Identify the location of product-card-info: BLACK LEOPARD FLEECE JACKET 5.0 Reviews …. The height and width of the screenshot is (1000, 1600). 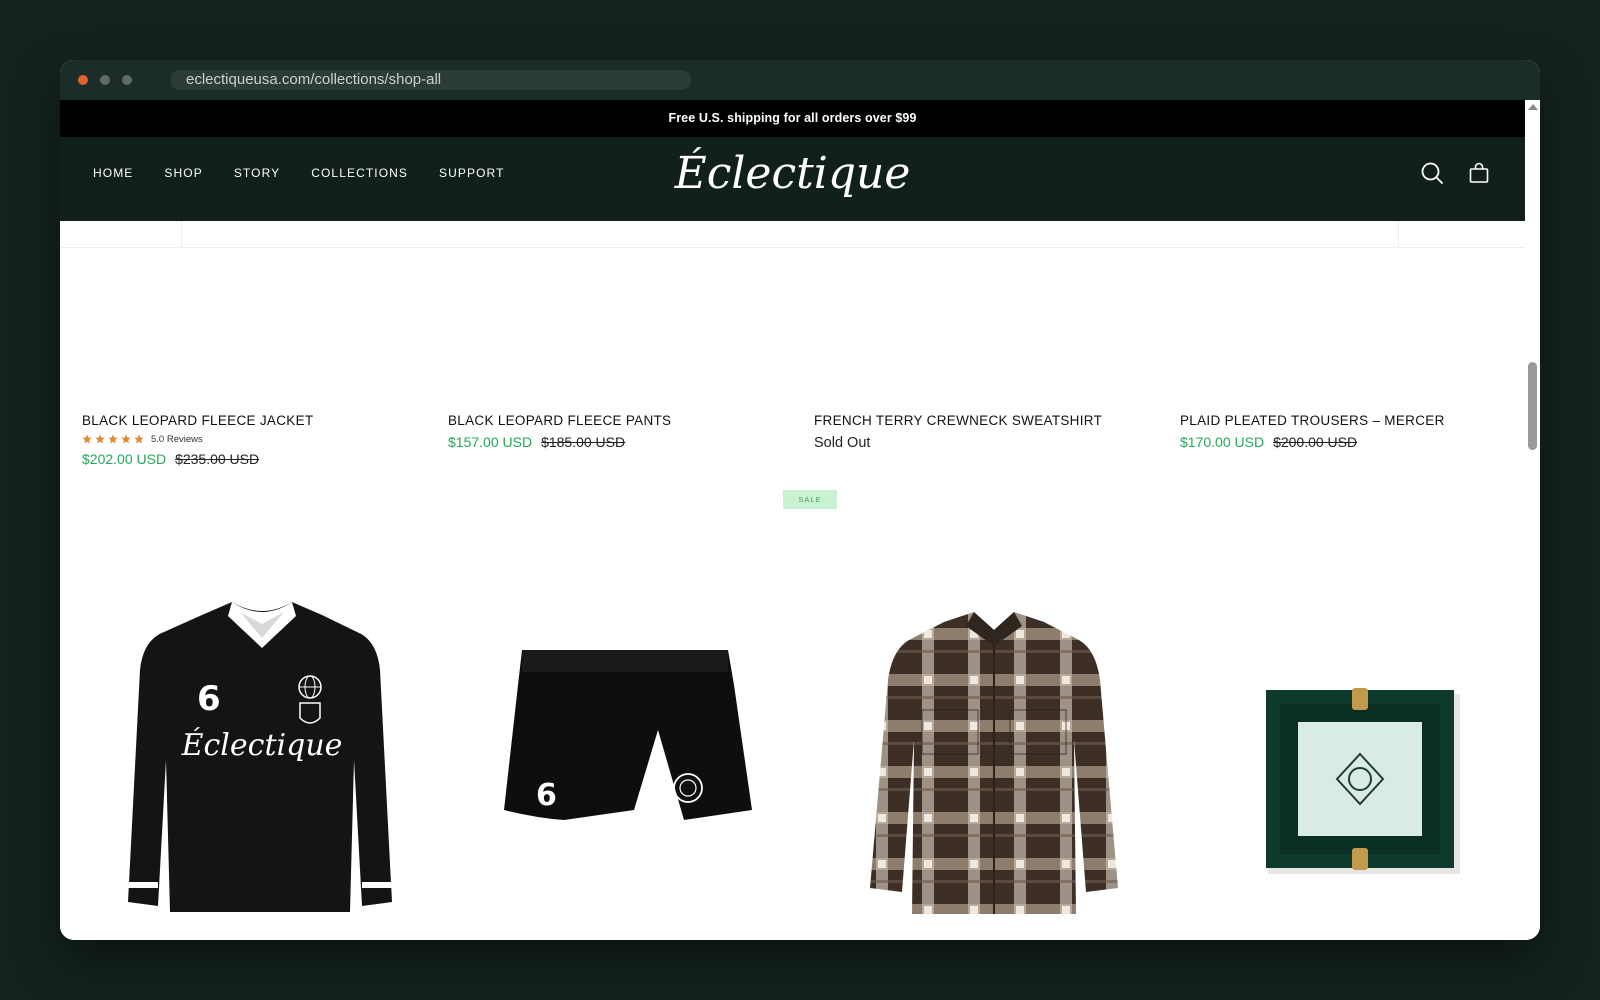
(262, 440).